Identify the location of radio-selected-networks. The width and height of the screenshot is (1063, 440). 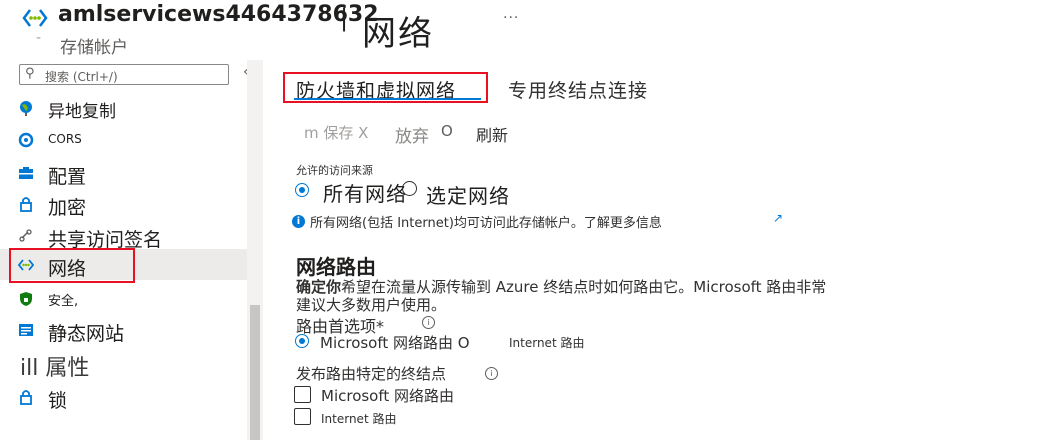
(409, 188).